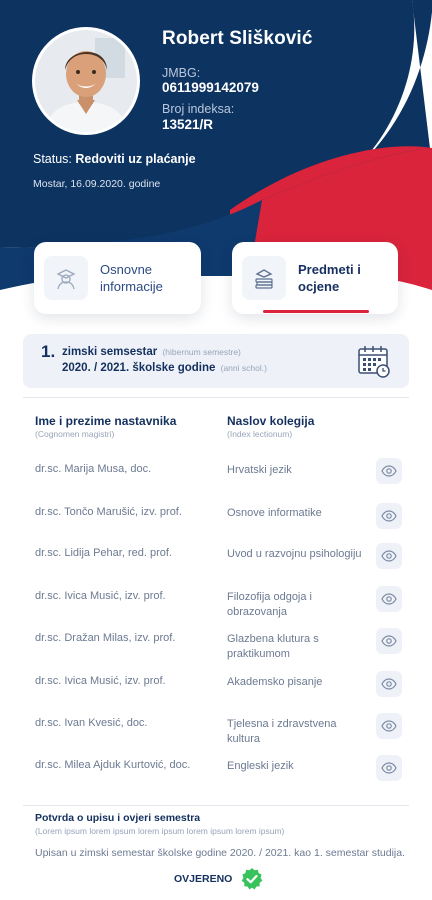 This screenshot has height=900, width=432. What do you see at coordinates (374, 363) in the screenshot?
I see `calendar-icon` at bounding box center [374, 363].